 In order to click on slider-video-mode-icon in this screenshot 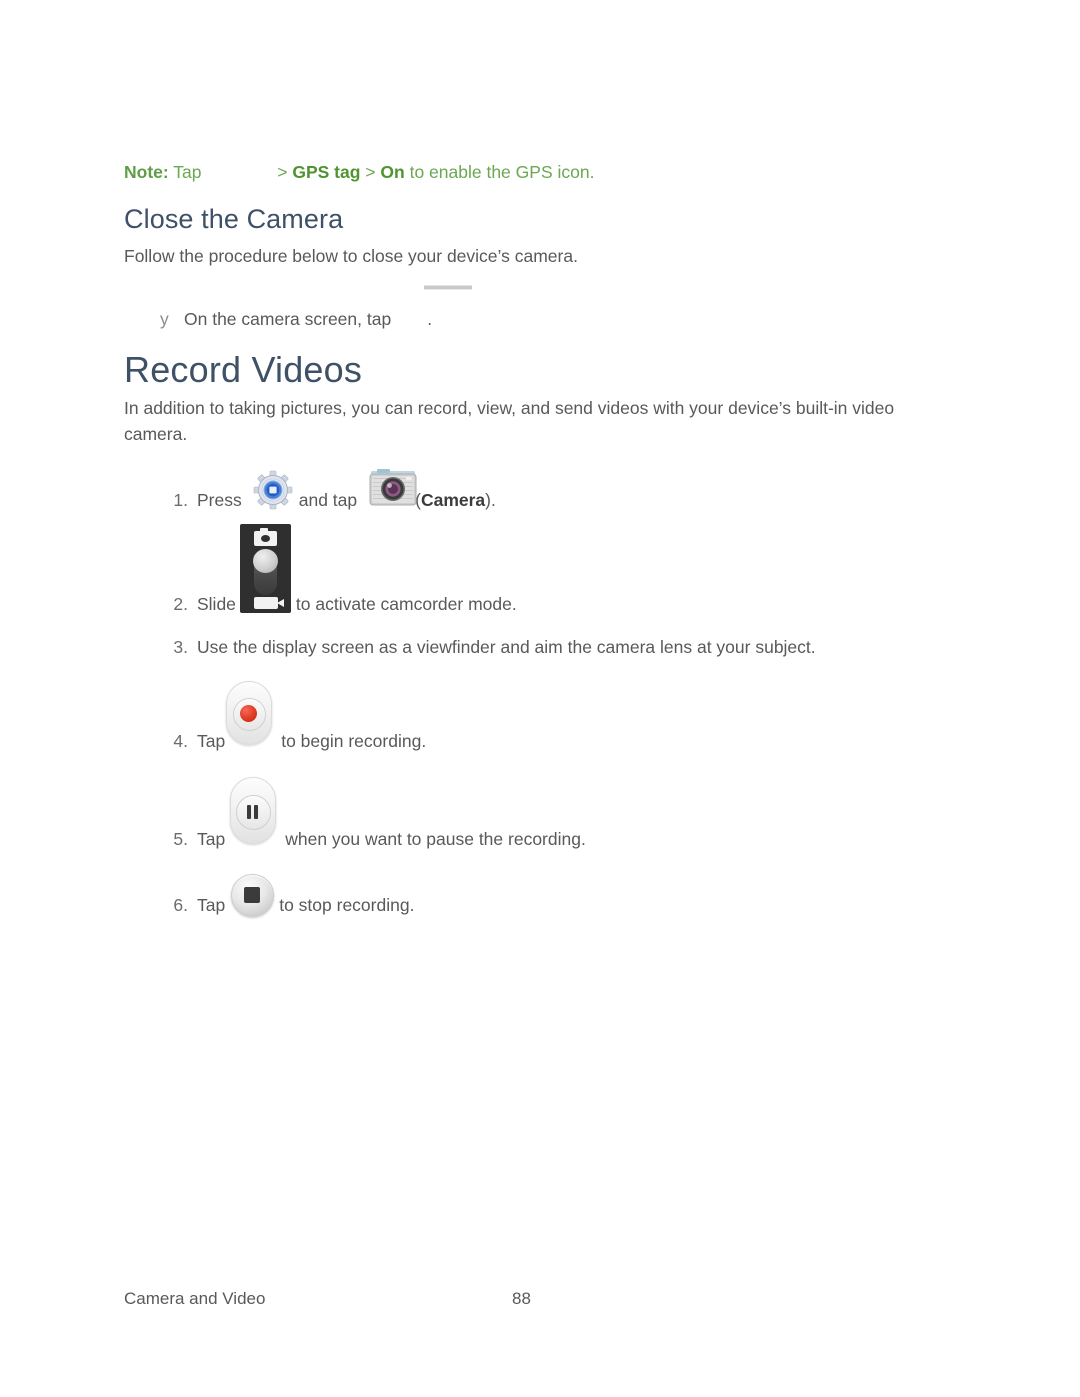, I will do `click(269, 603)`.